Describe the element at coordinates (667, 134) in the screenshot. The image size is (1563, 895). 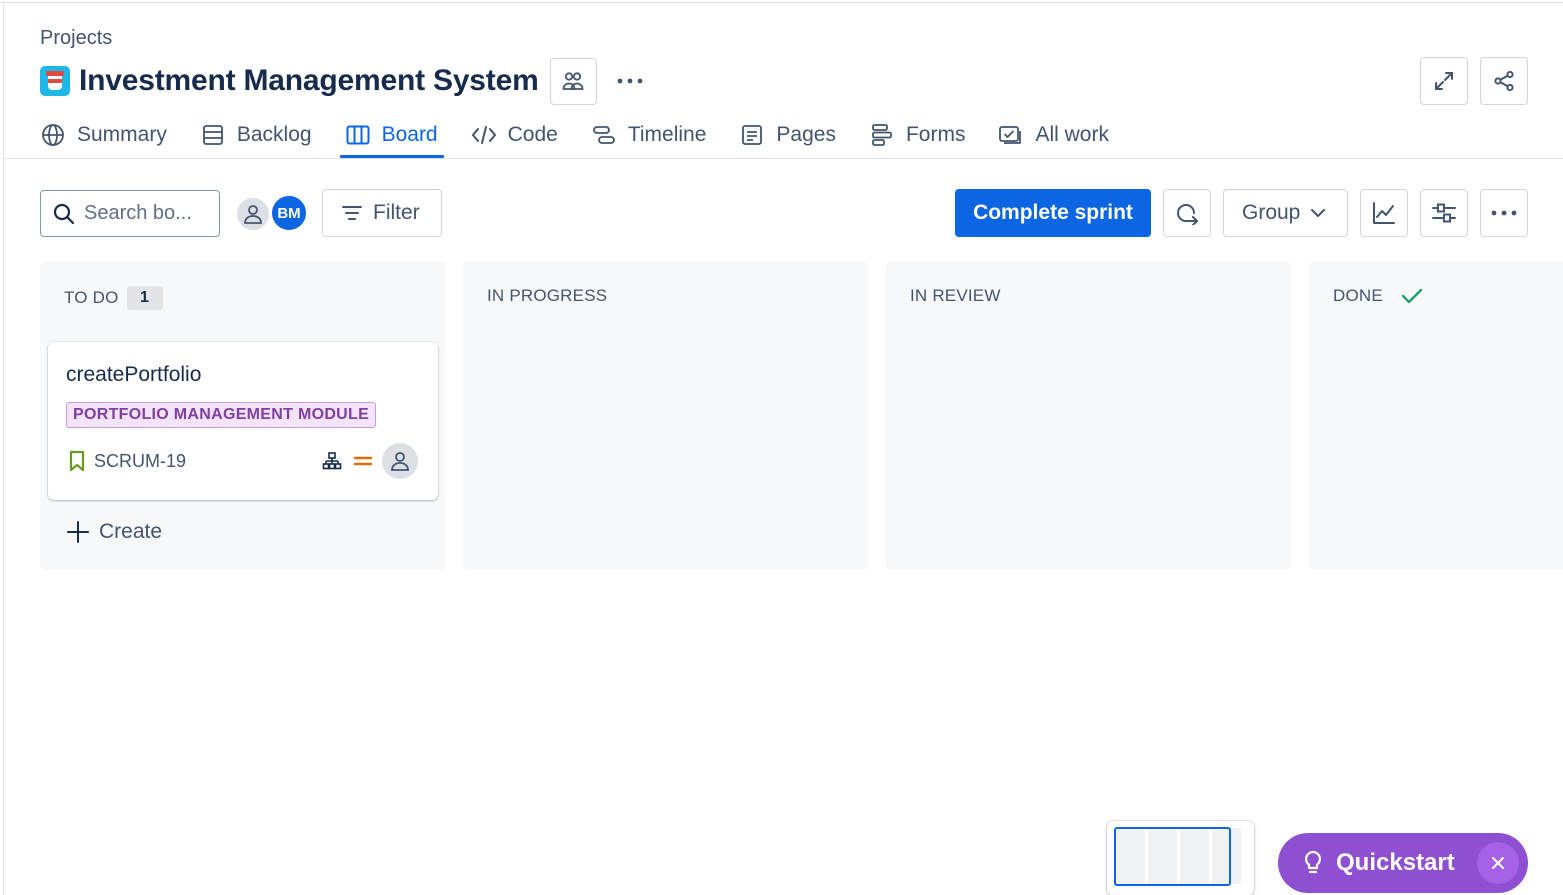
I see `tab-label: Timeline` at that location.